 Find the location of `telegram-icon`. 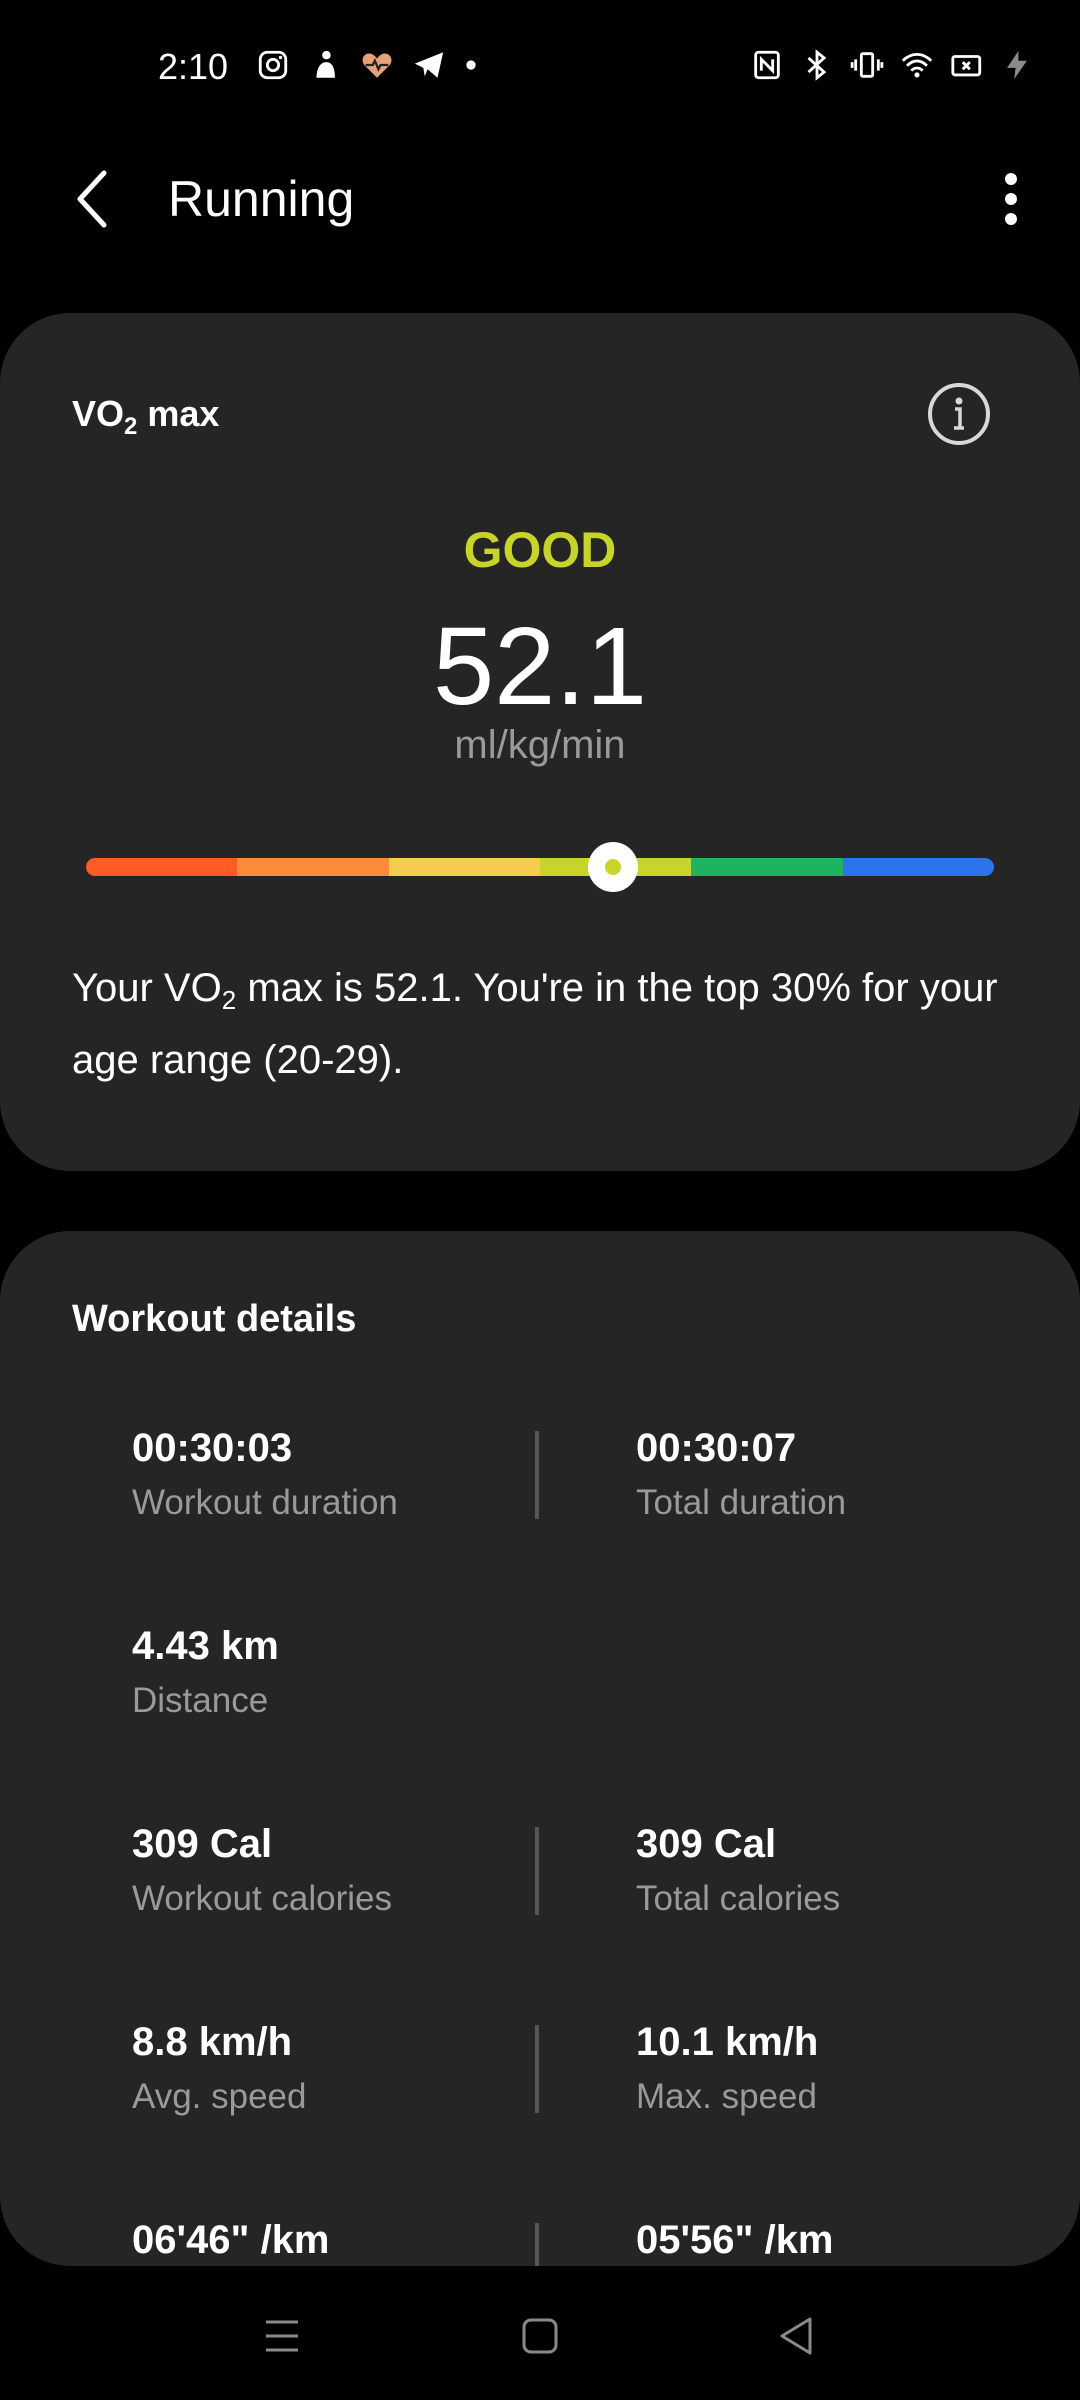

telegram-icon is located at coordinates (429, 65).